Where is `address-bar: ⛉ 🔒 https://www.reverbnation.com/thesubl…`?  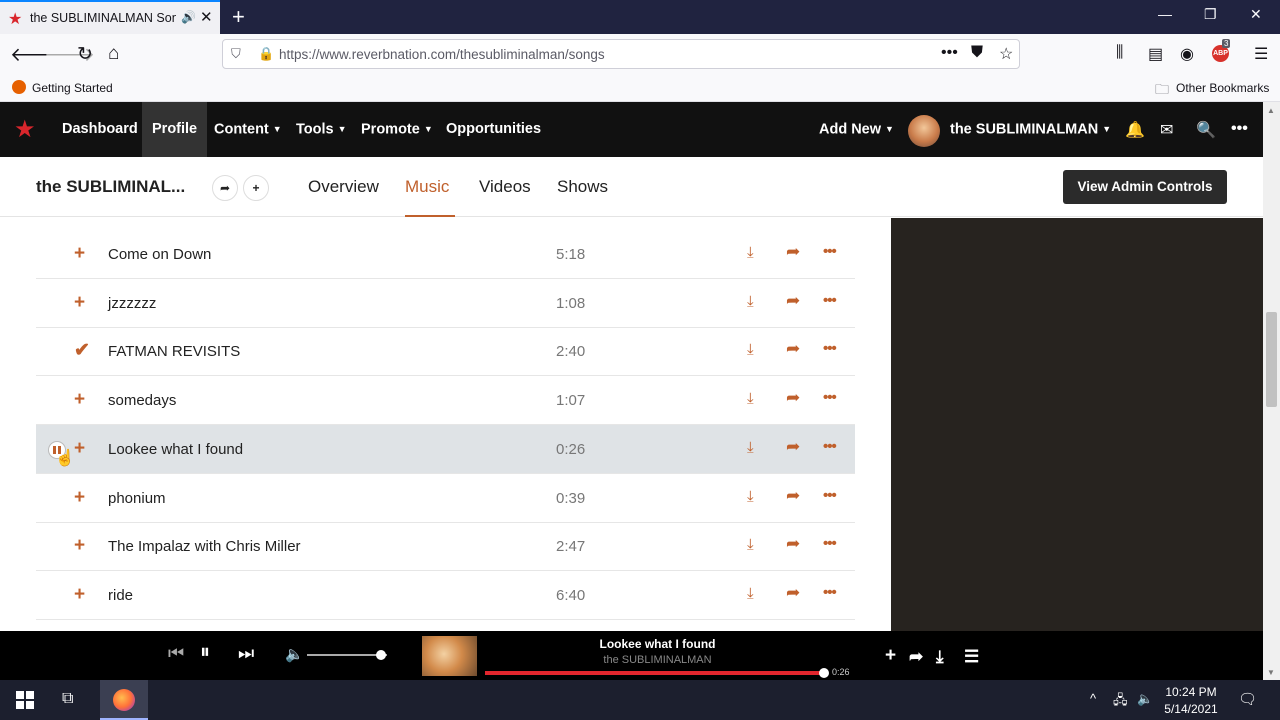
address-bar: ⛉ 🔒 https://www.reverbnation.com/thesubl… is located at coordinates (621, 54).